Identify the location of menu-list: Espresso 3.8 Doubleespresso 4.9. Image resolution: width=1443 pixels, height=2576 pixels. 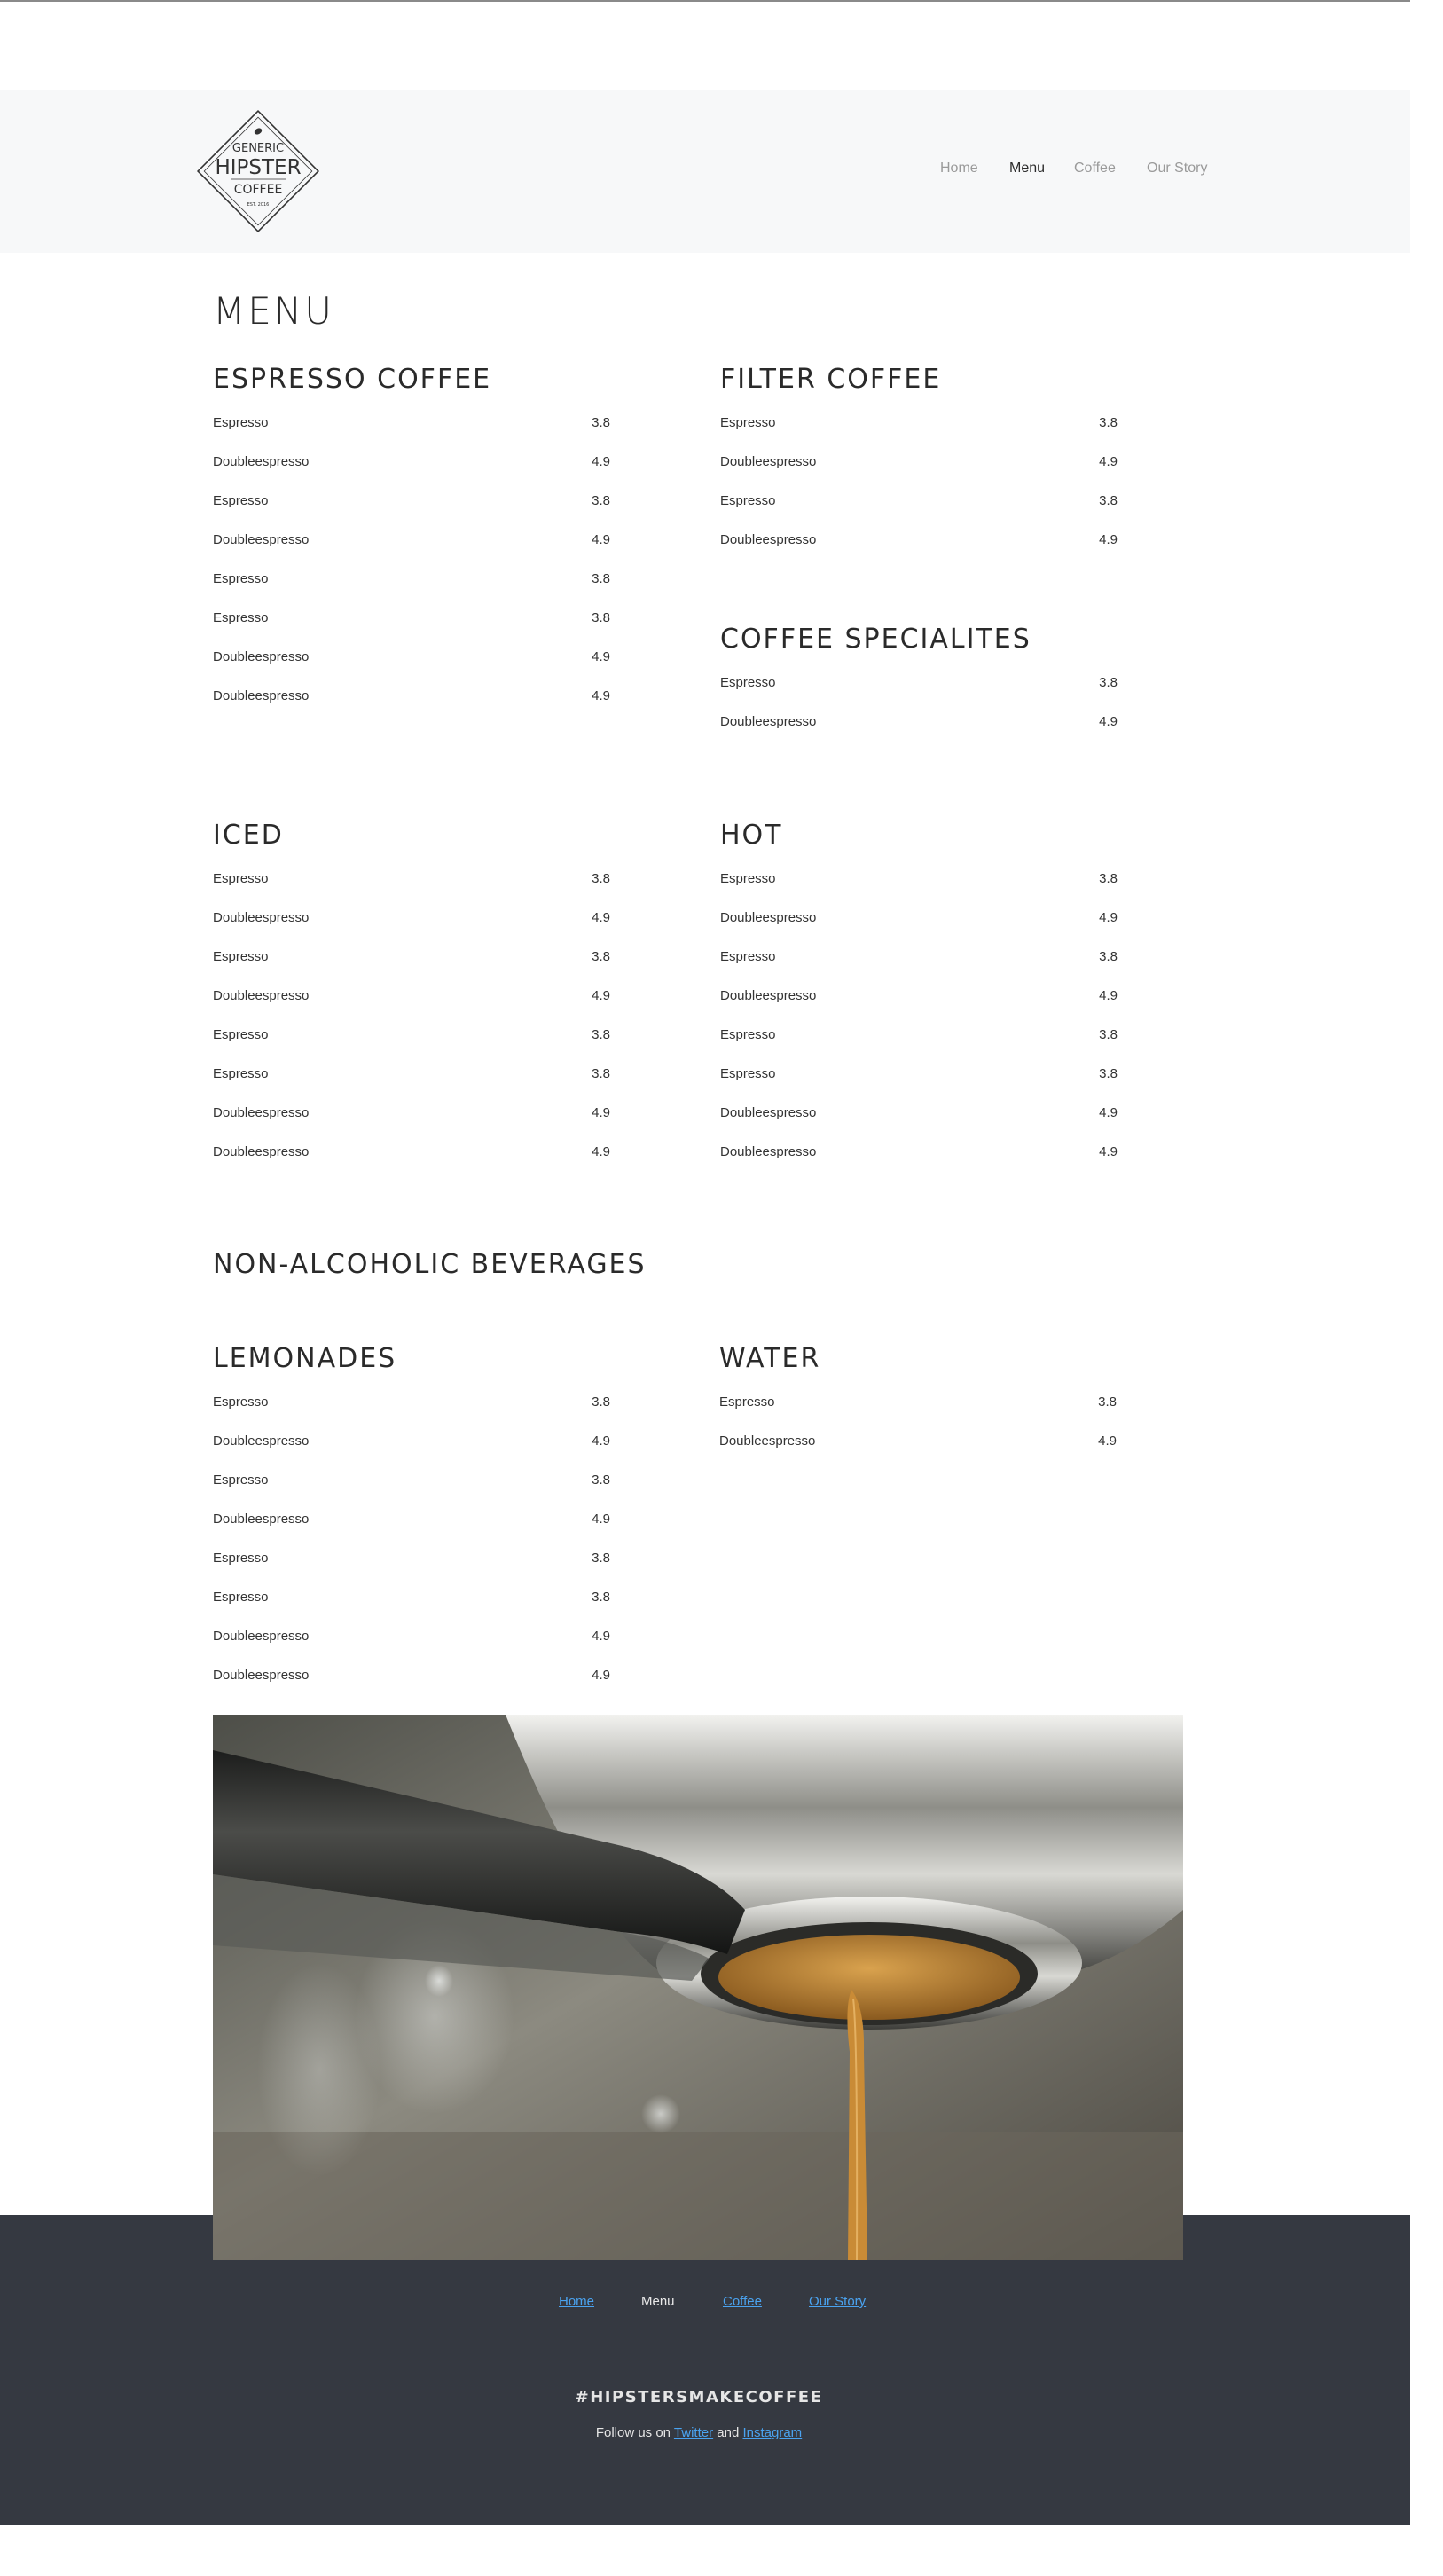
(918, 1421).